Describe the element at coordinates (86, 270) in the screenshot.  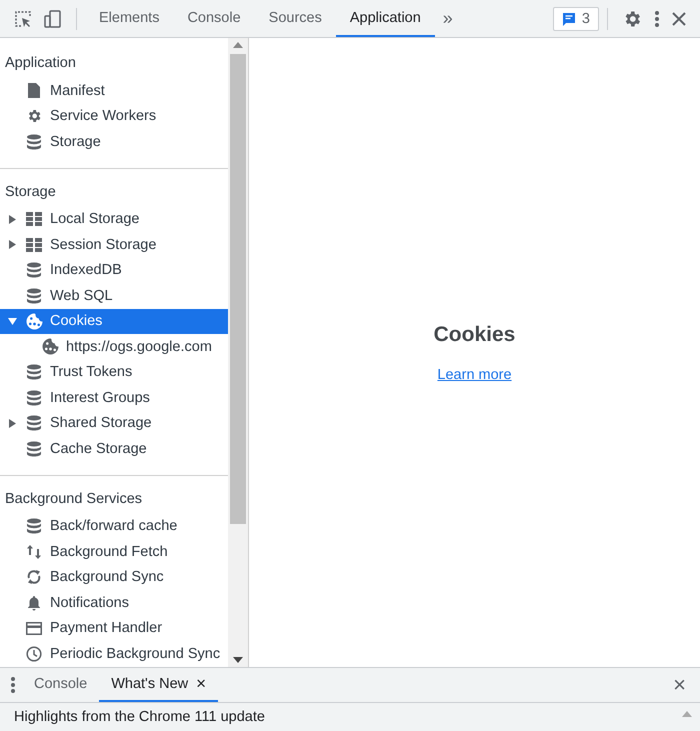
I see `tree-item-label: IndexedDB` at that location.